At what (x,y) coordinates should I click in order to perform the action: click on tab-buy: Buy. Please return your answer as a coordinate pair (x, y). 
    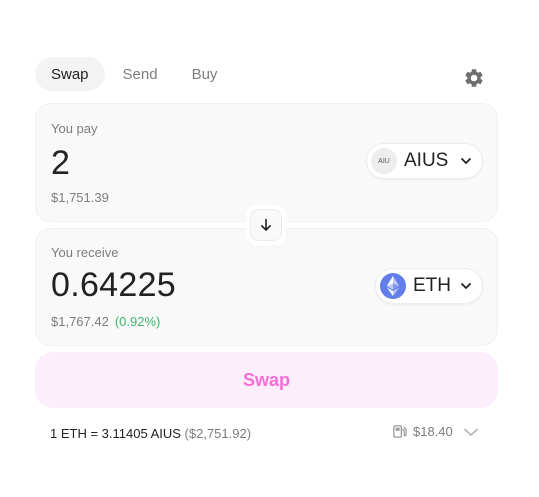
    Looking at the image, I should click on (205, 74).